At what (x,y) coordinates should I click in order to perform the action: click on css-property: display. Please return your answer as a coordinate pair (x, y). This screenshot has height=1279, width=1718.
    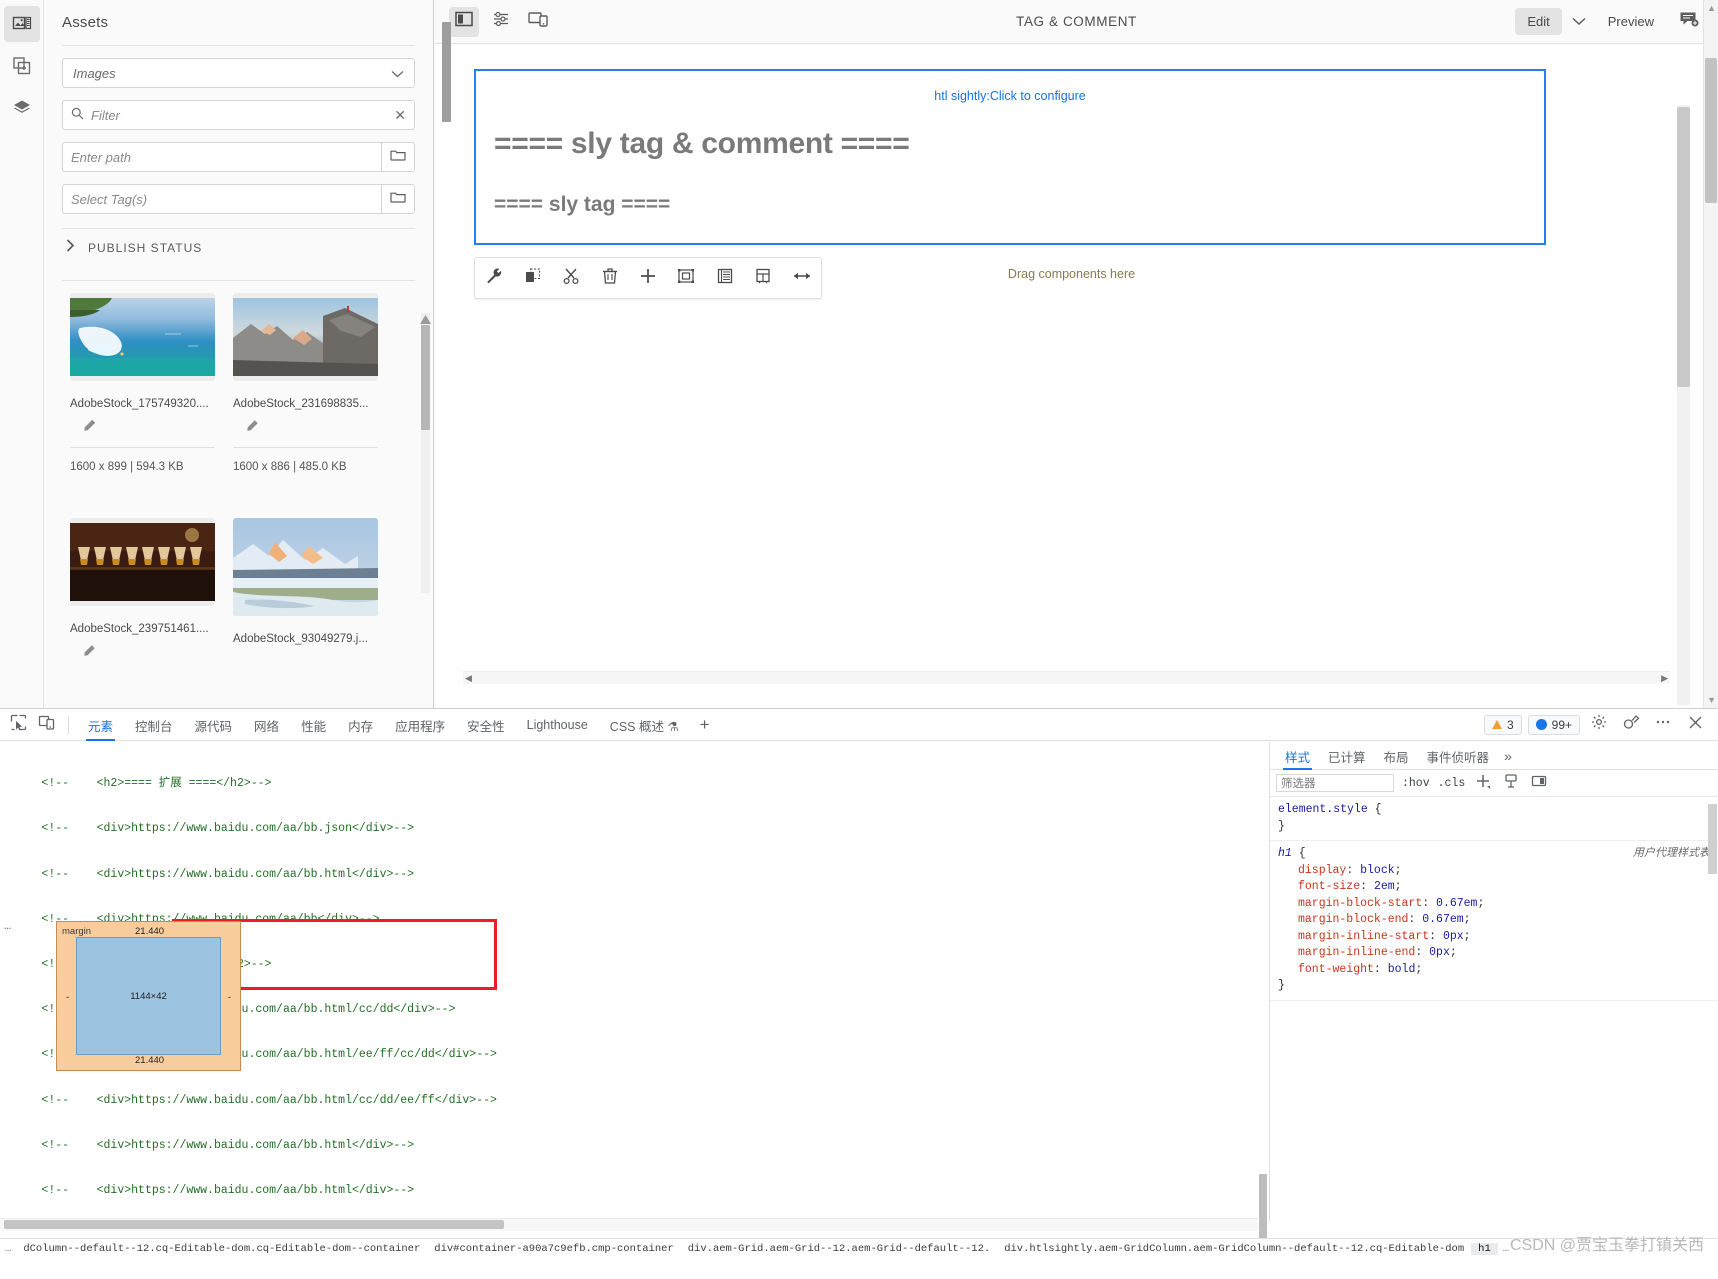
    Looking at the image, I should click on (1322, 870).